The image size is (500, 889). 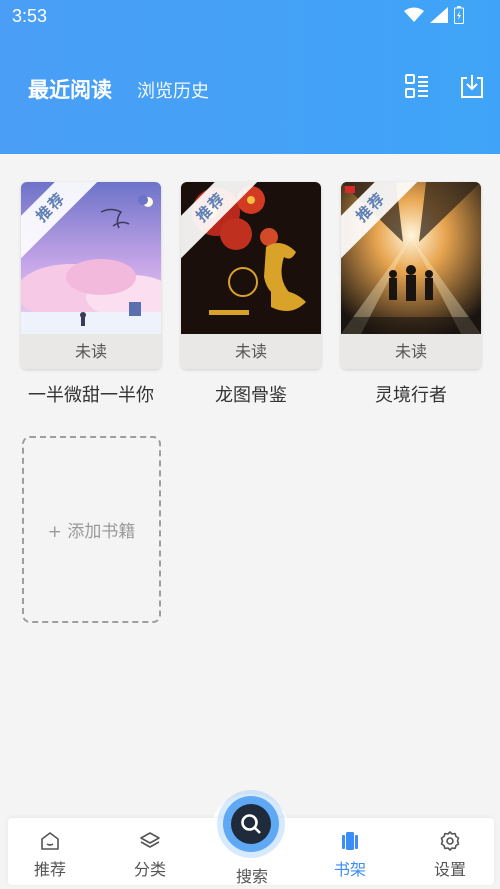 What do you see at coordinates (173, 90) in the screenshot?
I see `tab-browse-history: 浏览历史` at bounding box center [173, 90].